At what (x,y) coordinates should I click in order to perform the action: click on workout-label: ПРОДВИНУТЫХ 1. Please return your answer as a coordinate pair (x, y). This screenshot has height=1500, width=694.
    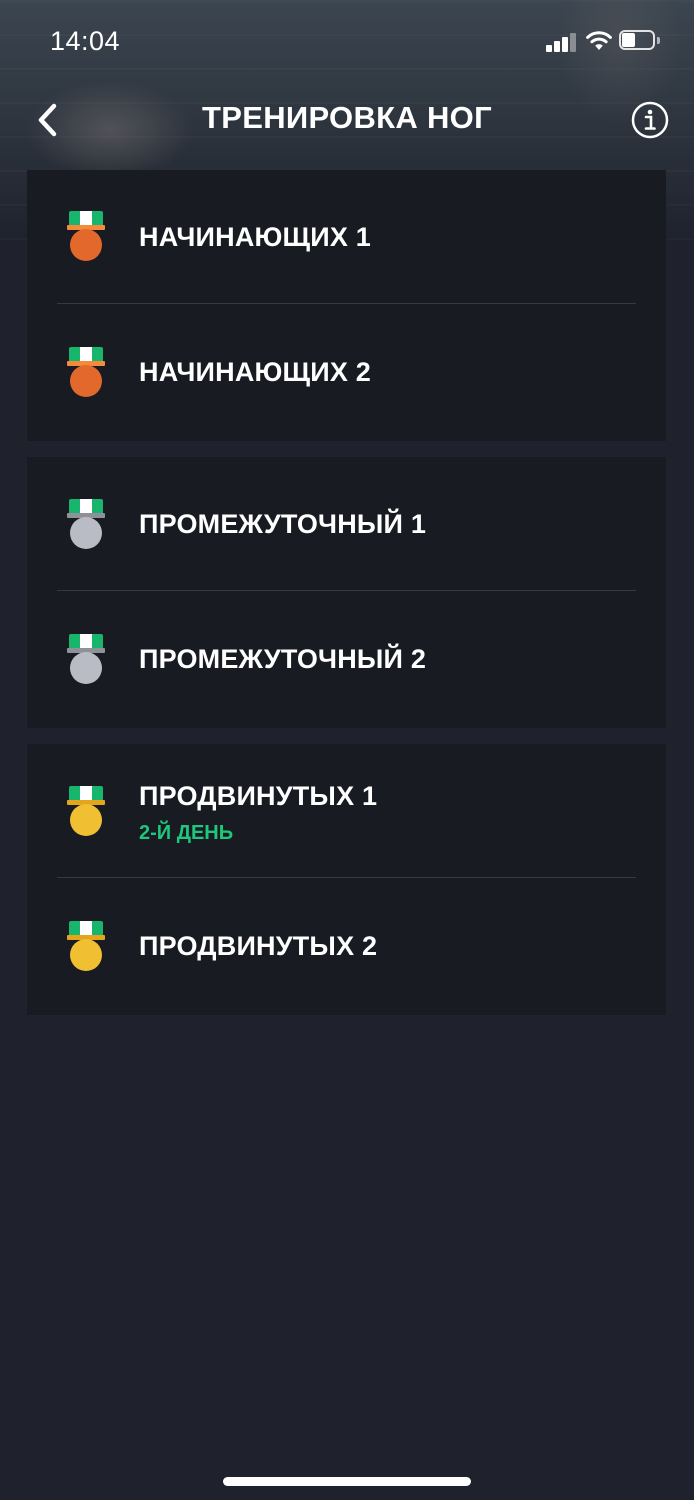
    Looking at the image, I should click on (258, 796).